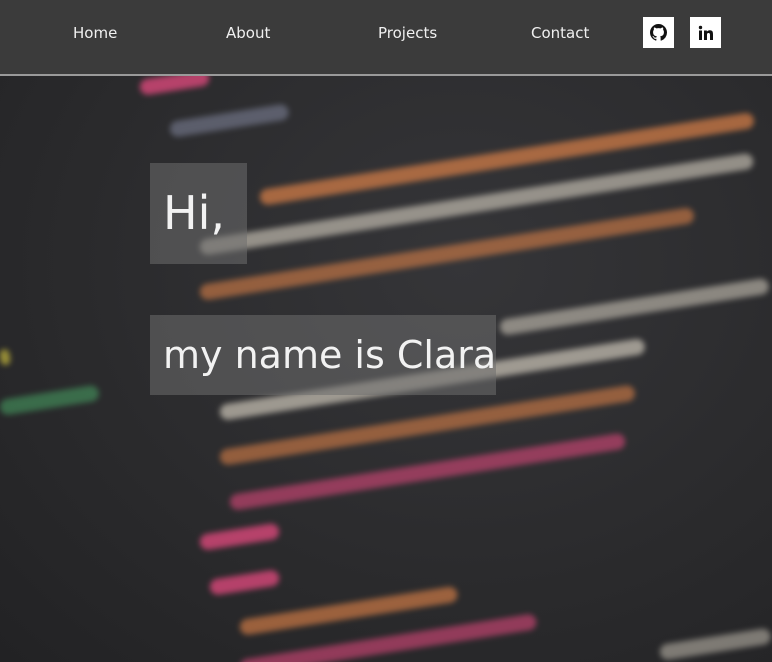 The height and width of the screenshot is (662, 772). I want to click on nav-about: About, so click(248, 33).